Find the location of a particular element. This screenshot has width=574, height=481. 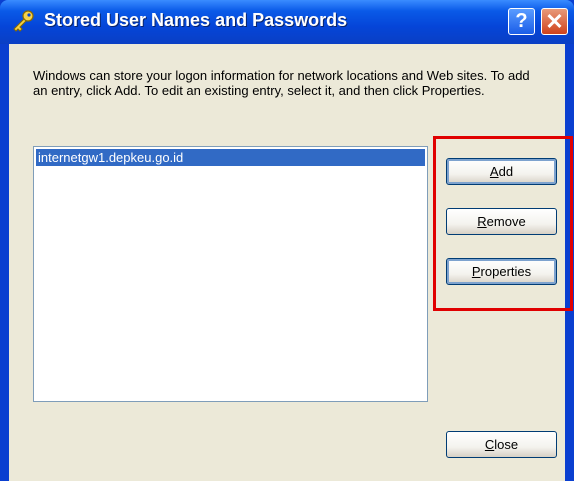

help-icon: ? is located at coordinates (521, 21).